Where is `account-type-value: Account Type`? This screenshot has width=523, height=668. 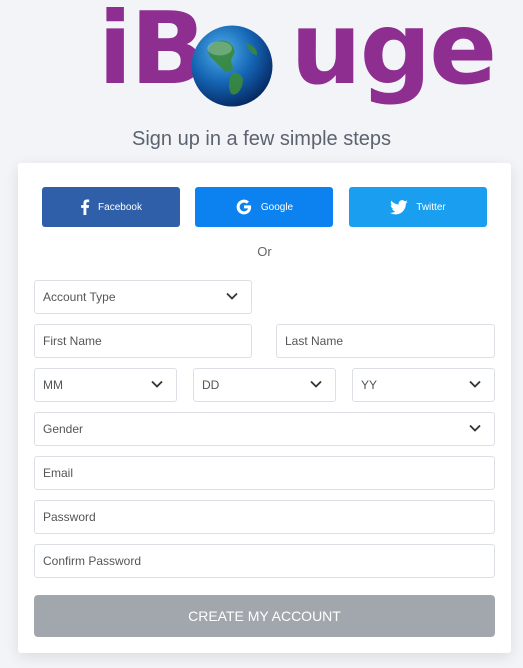 account-type-value: Account Type is located at coordinates (79, 297).